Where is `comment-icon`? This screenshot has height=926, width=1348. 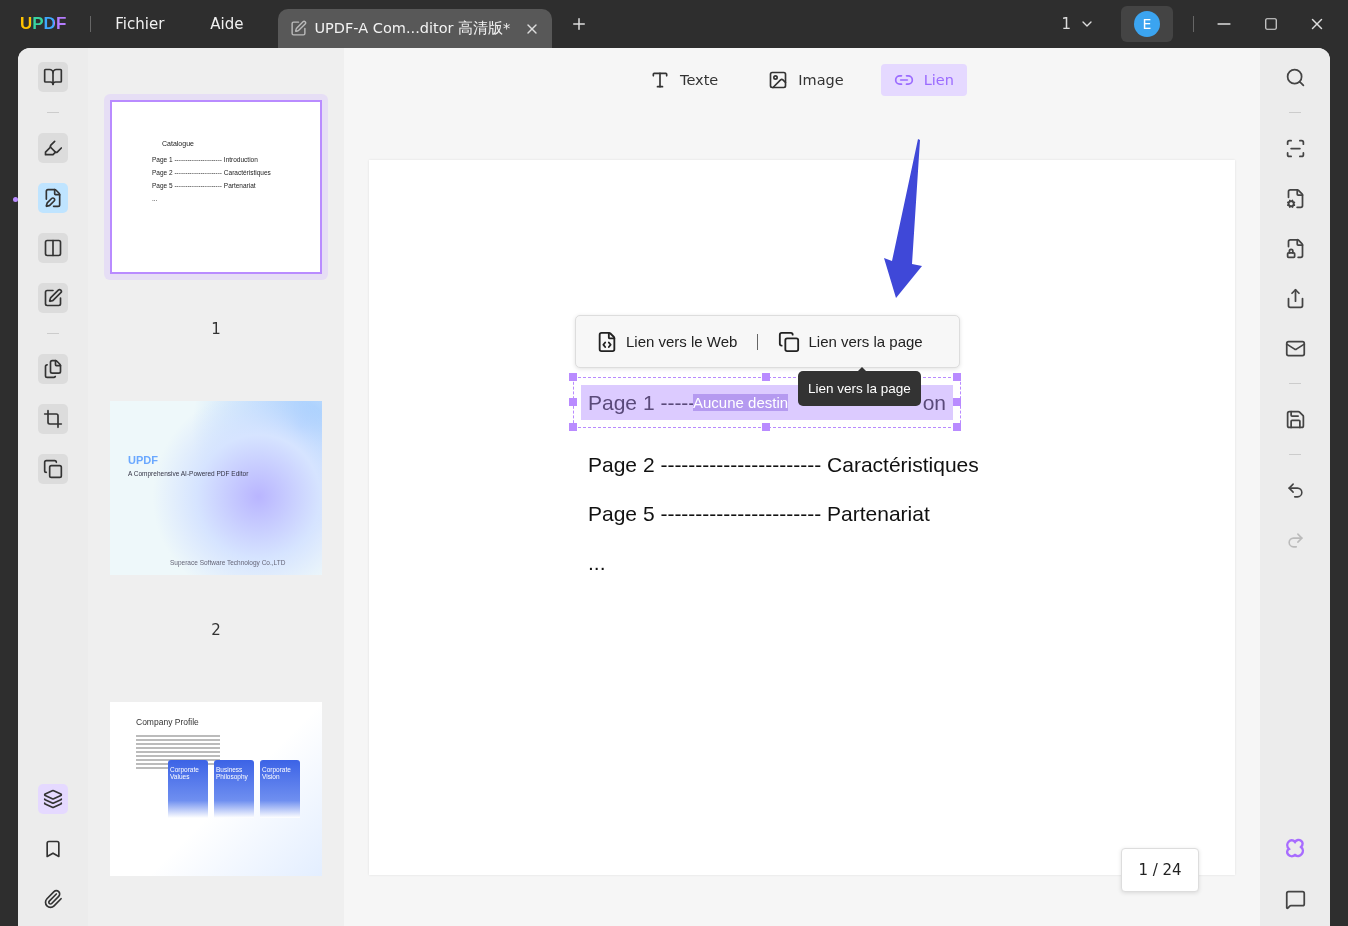
comment-icon is located at coordinates (1295, 899).